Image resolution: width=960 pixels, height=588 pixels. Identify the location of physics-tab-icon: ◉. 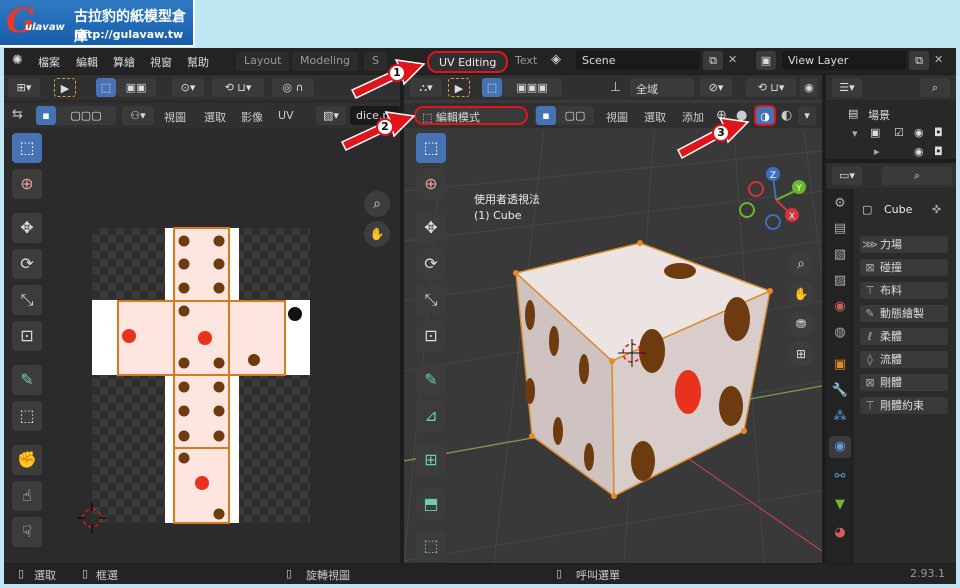
(840, 447).